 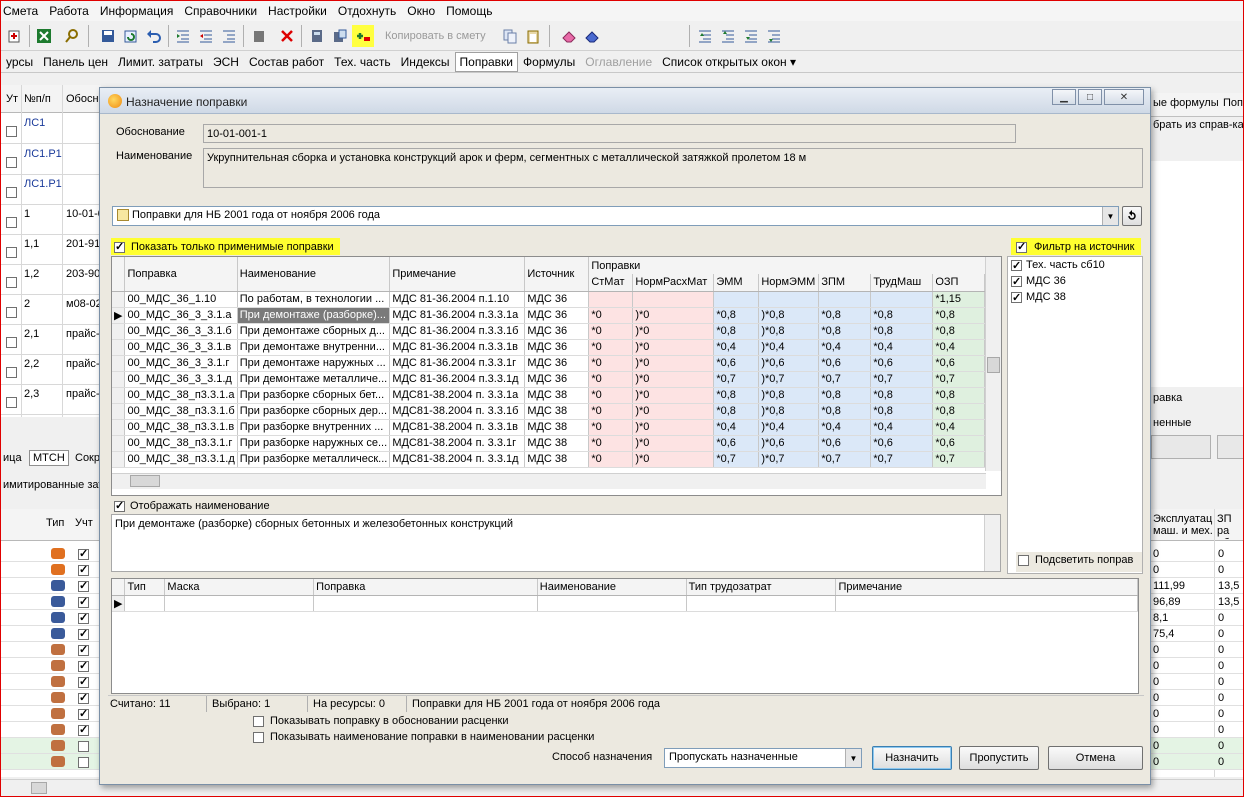 What do you see at coordinates (154, 36) in the screenshot?
I see `undo-icon` at bounding box center [154, 36].